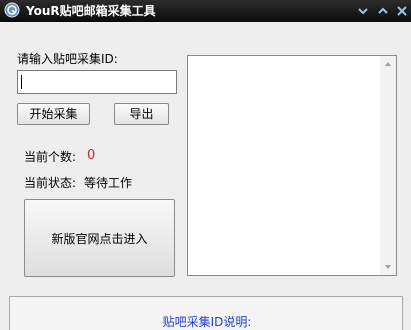 The width and height of the screenshot is (411, 330). Describe the element at coordinates (91, 155) in the screenshot. I see `count-value: 0` at that location.